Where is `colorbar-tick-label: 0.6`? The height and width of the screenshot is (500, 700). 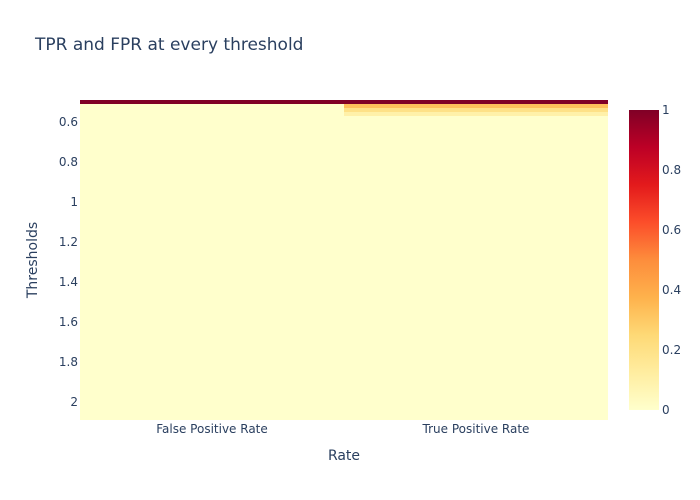 colorbar-tick-label: 0.6 is located at coordinates (671, 230).